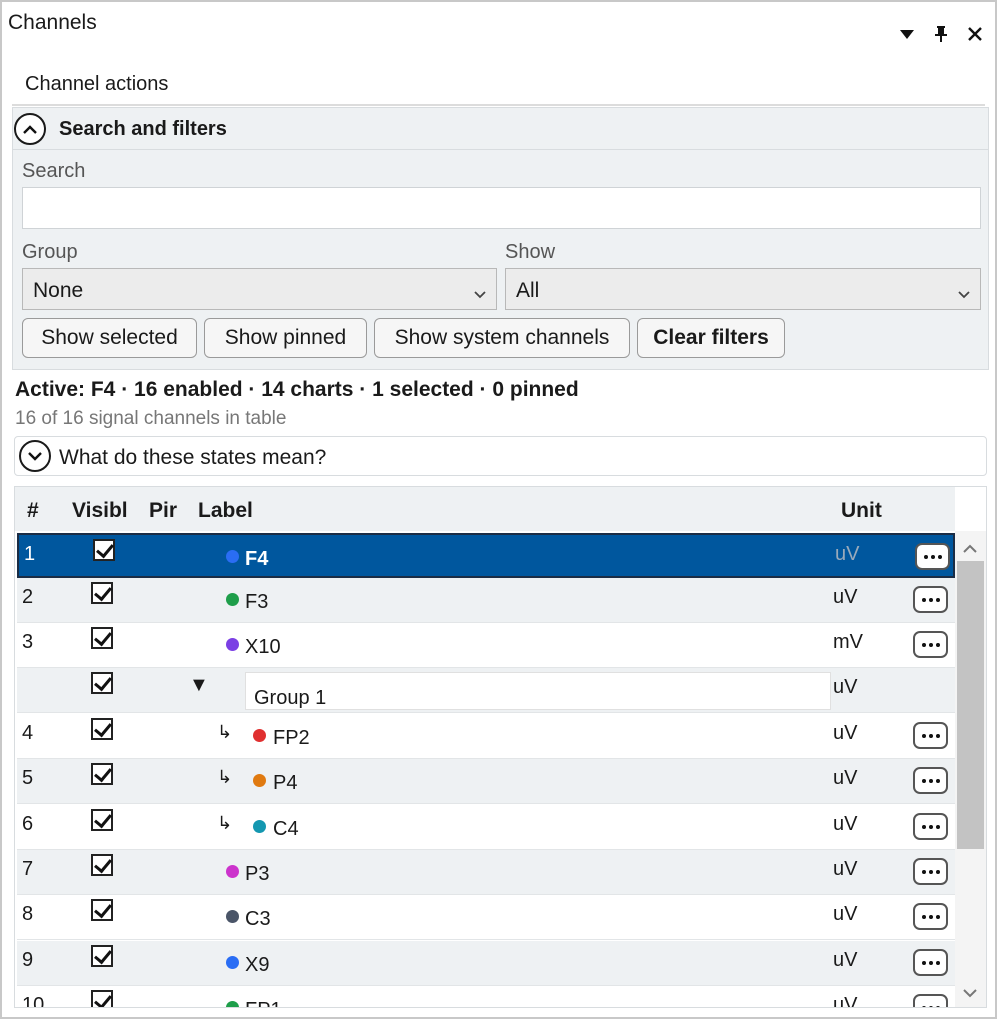 This screenshot has width=997, height=1019. Describe the element at coordinates (33, 511) in the screenshot. I see `col-number: #` at that location.